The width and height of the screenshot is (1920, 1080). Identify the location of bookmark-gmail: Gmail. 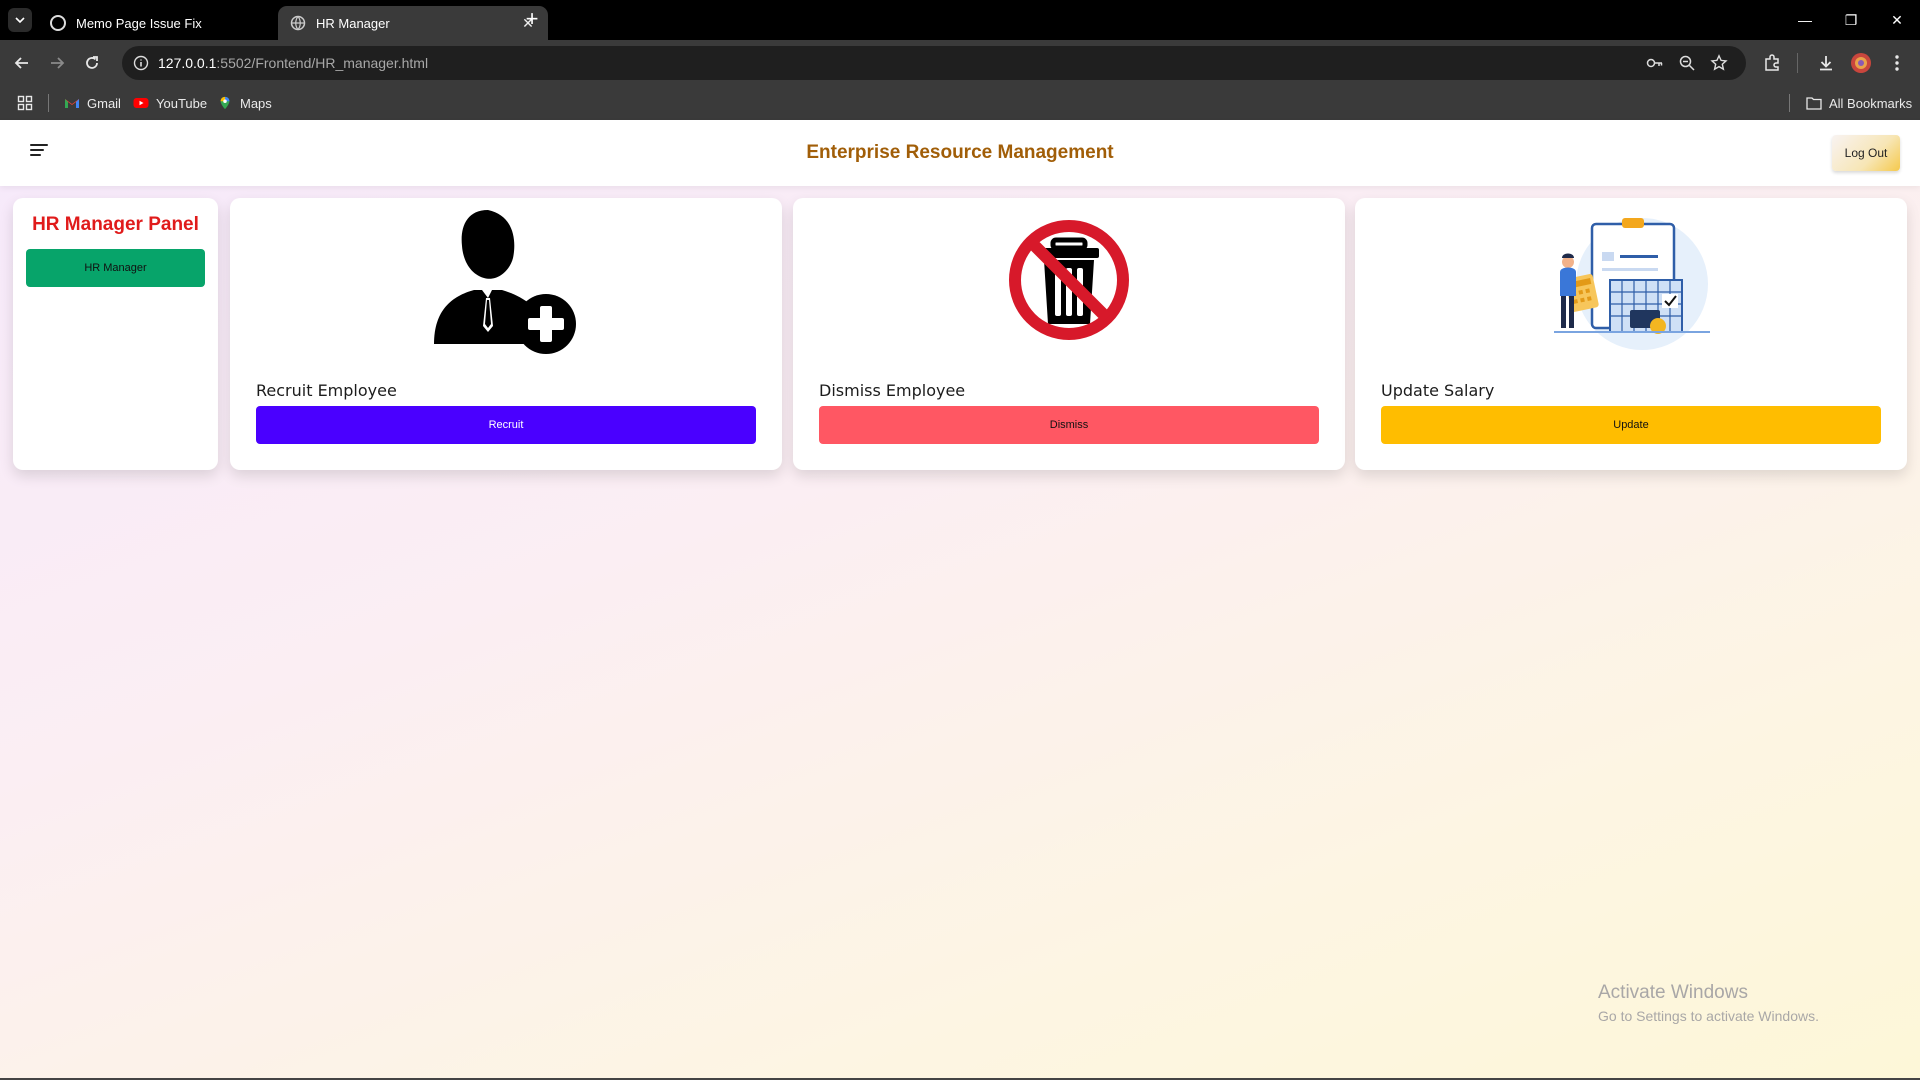
(92, 103).